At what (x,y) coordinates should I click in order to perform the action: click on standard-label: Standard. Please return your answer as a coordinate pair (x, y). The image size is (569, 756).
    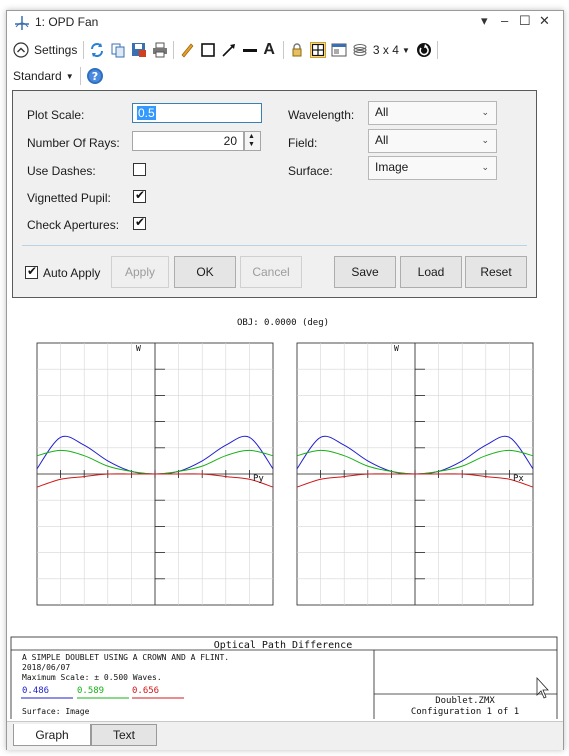
    Looking at the image, I should click on (37, 76).